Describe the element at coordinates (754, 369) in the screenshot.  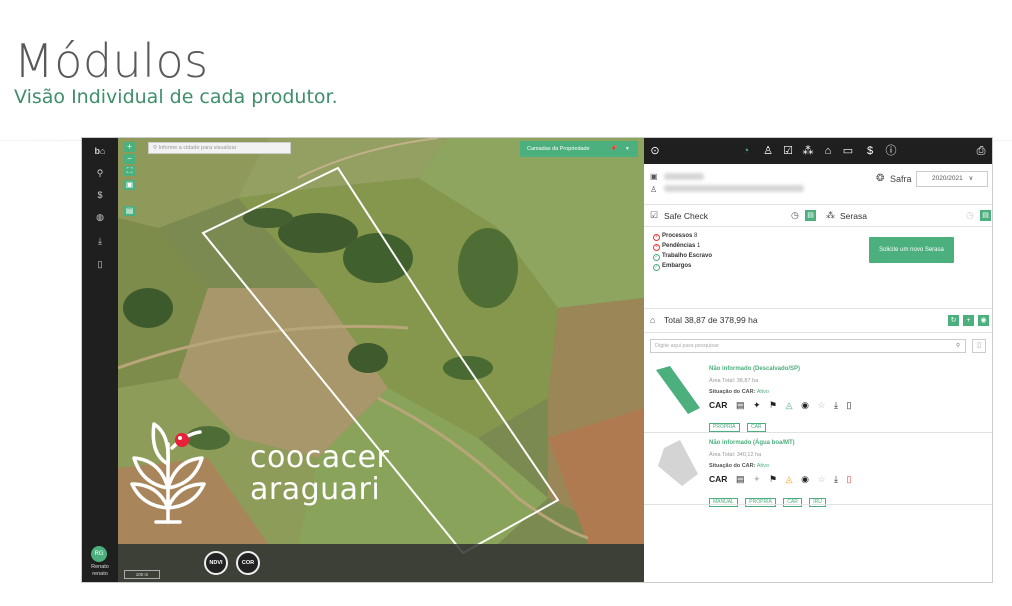
I see `property-name: Não informado (Descalvado/SP)` at that location.